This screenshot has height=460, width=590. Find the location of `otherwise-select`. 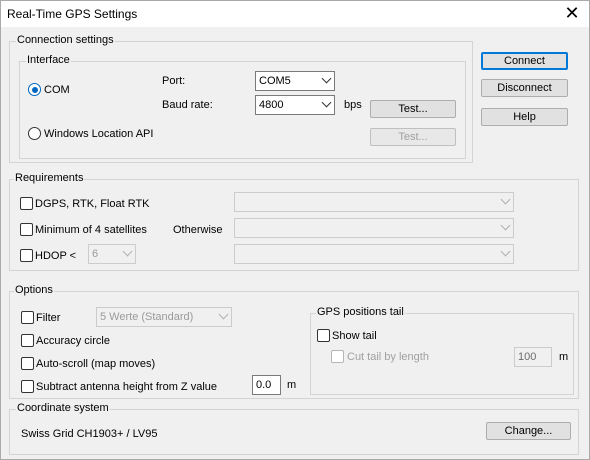

otherwise-select is located at coordinates (374, 228).